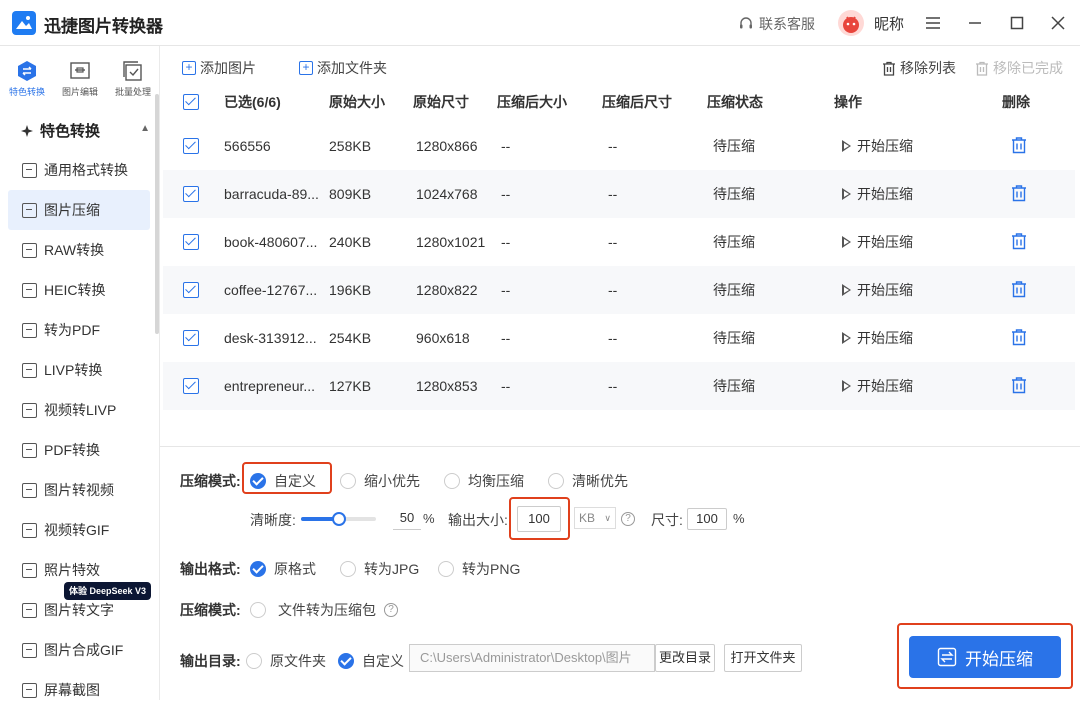  Describe the element at coordinates (999, 659) in the screenshot. I see `start-compress-label: 开始压缩` at that location.